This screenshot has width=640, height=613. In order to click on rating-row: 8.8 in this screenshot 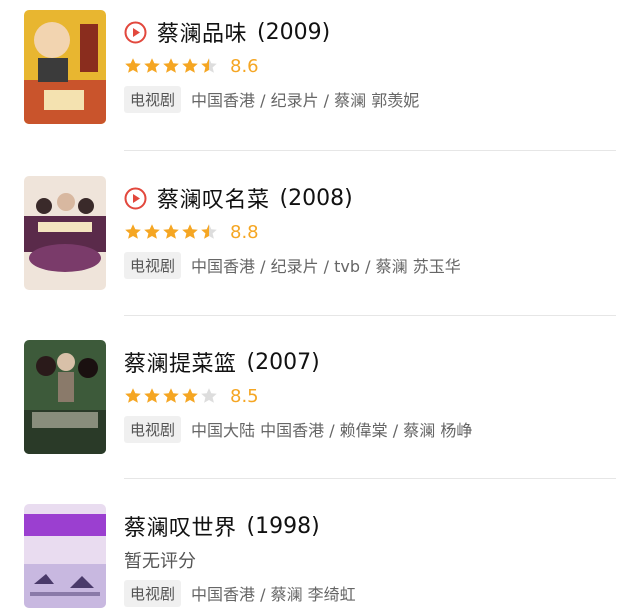, I will do `click(191, 232)`.